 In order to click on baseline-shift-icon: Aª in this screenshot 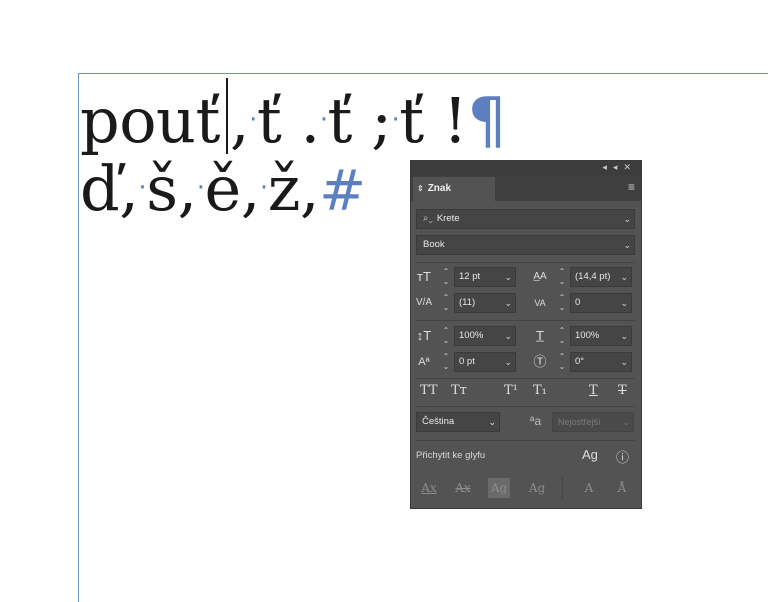, I will do `click(424, 362)`.